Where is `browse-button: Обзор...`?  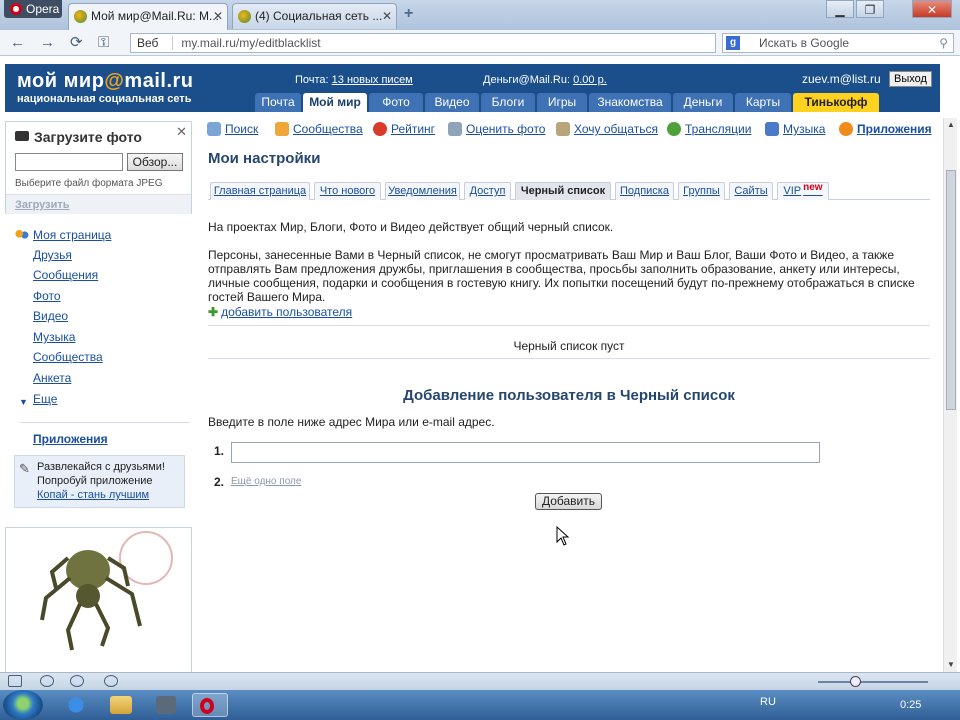
browse-button: Обзор... is located at coordinates (155, 162).